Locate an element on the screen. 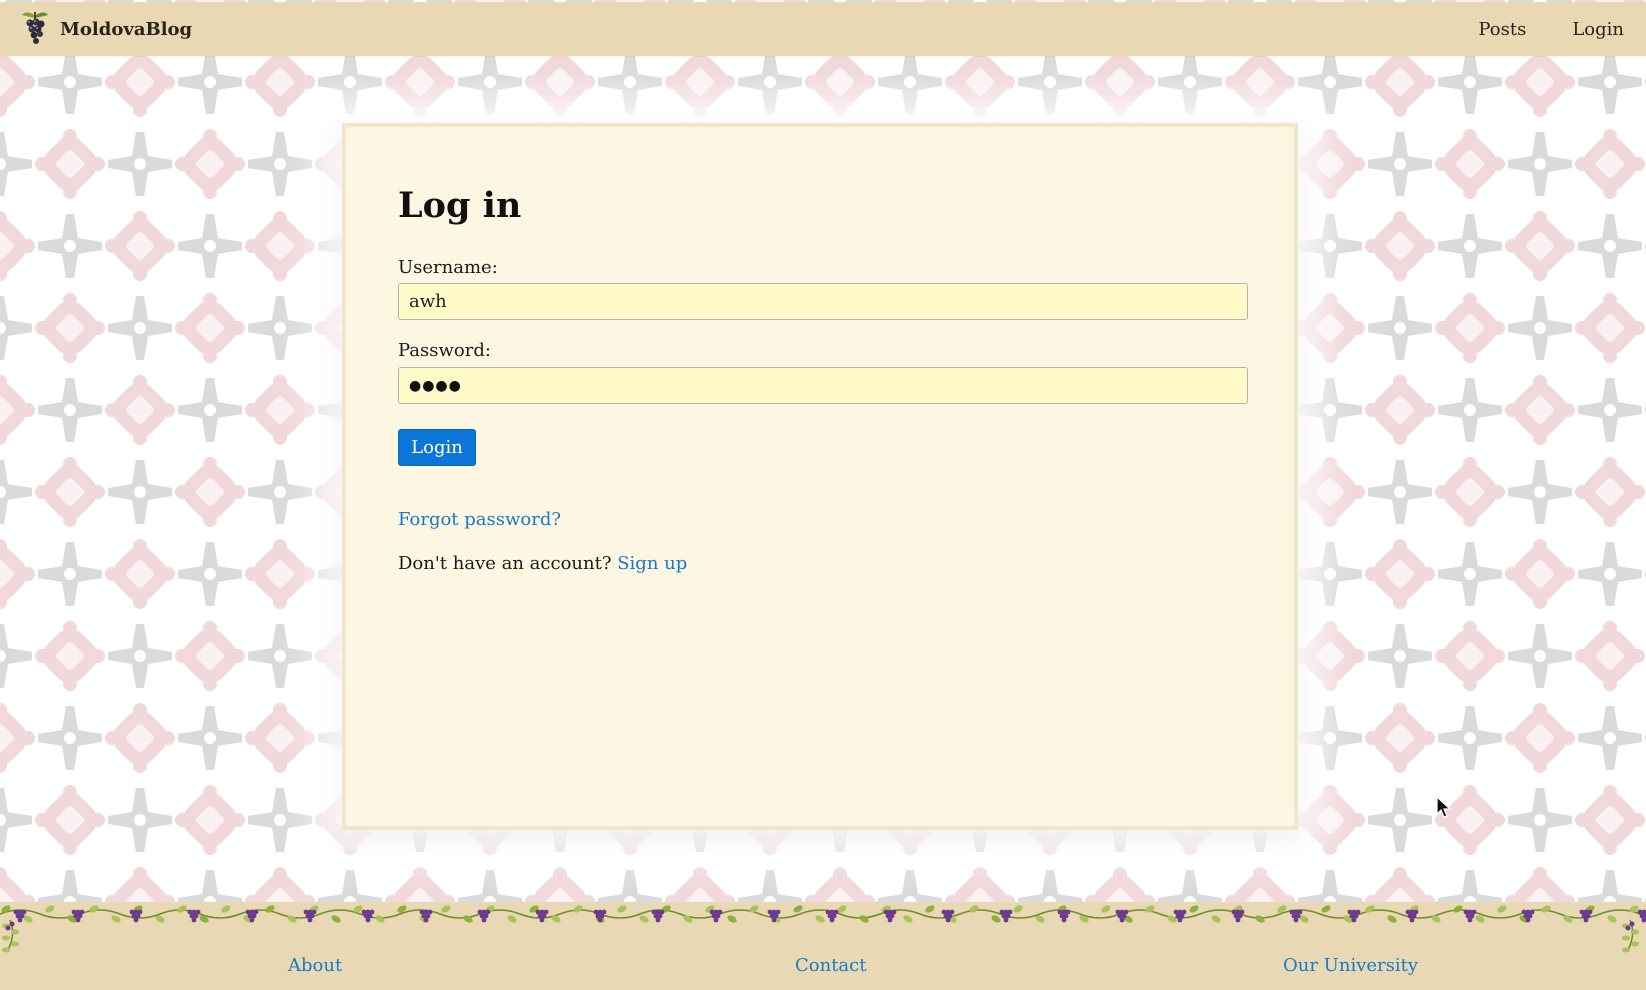  nav-login-link: Login is located at coordinates (1598, 29).